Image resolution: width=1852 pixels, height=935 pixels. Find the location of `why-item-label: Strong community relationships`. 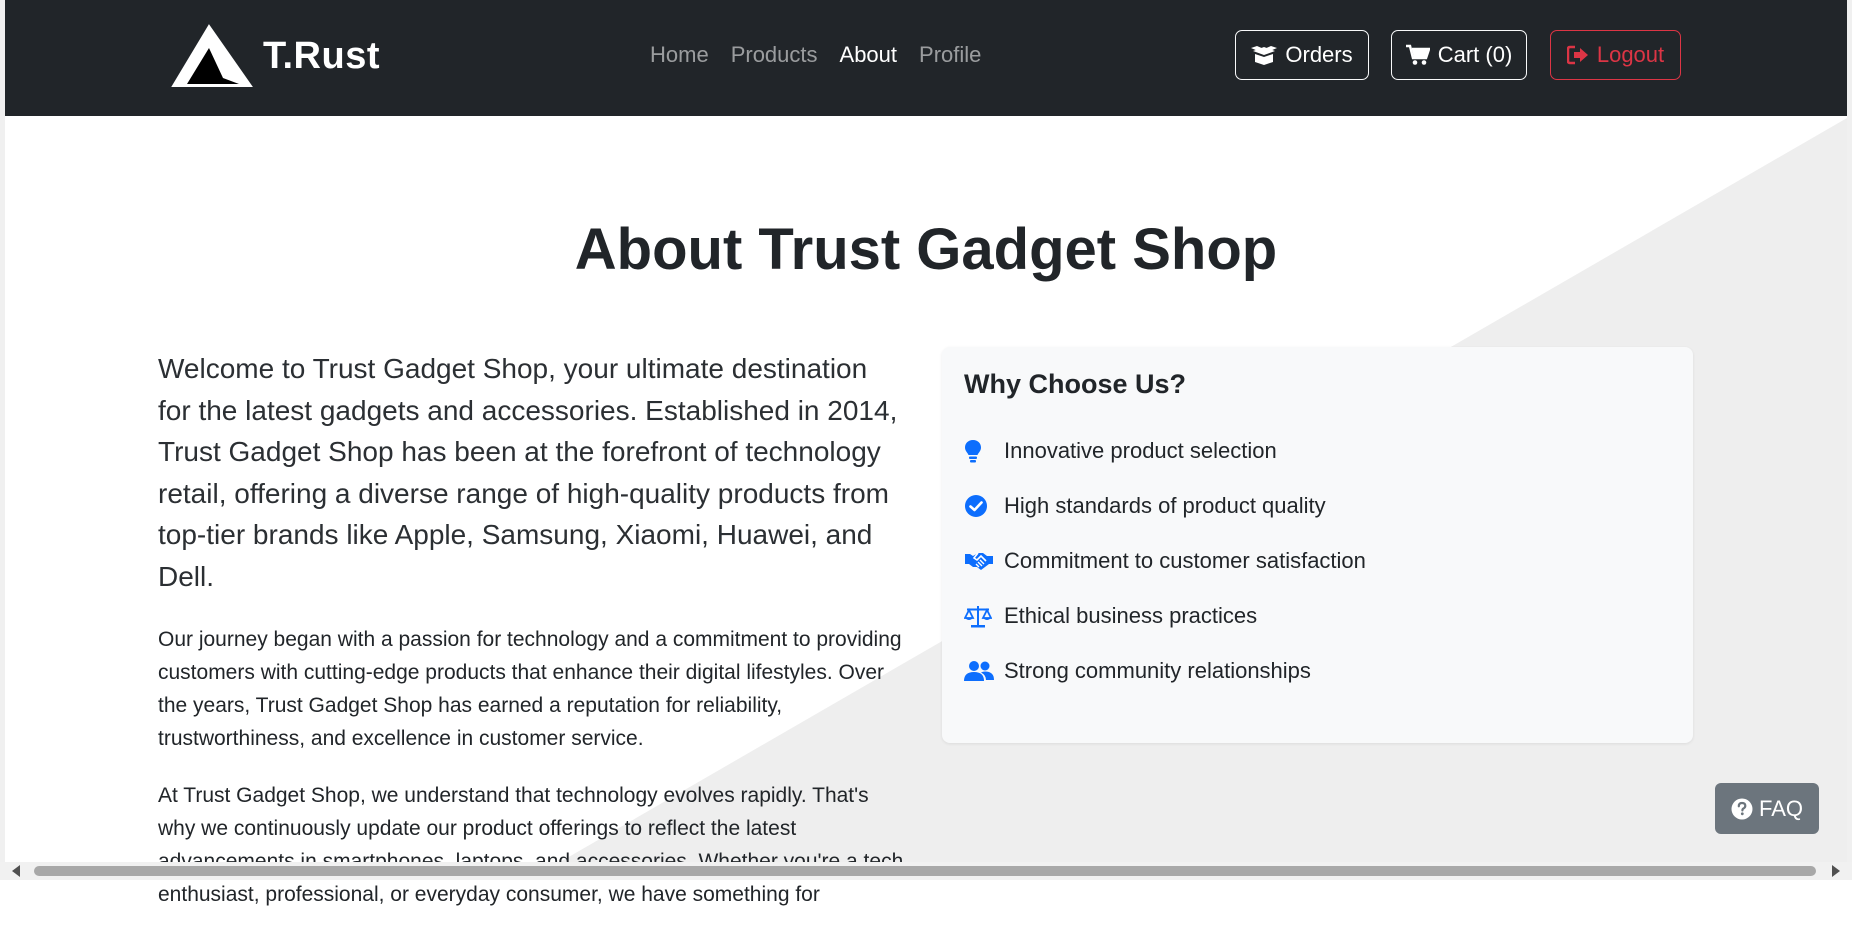

why-item-label: Strong community relationships is located at coordinates (1157, 670).